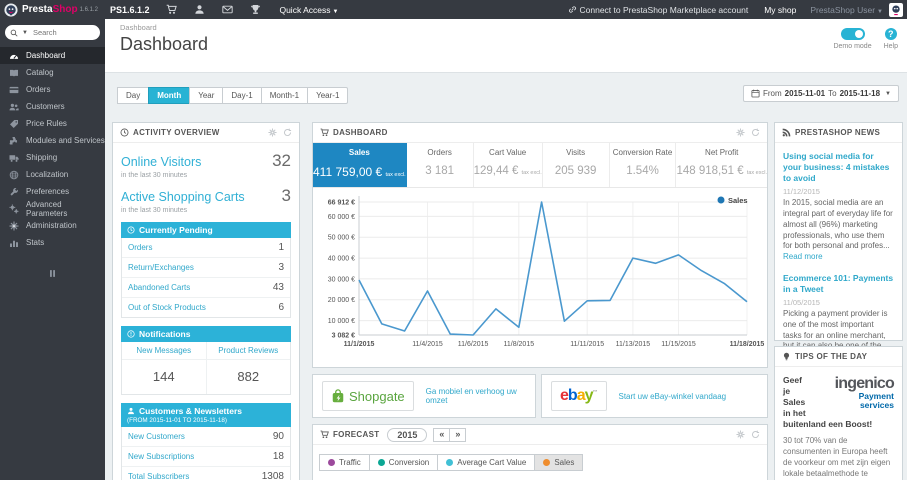 The width and height of the screenshot is (907, 480). What do you see at coordinates (838, 284) in the screenshot?
I see `news-title-link: Ecommerce 101: Payments in a Tweet` at bounding box center [838, 284].